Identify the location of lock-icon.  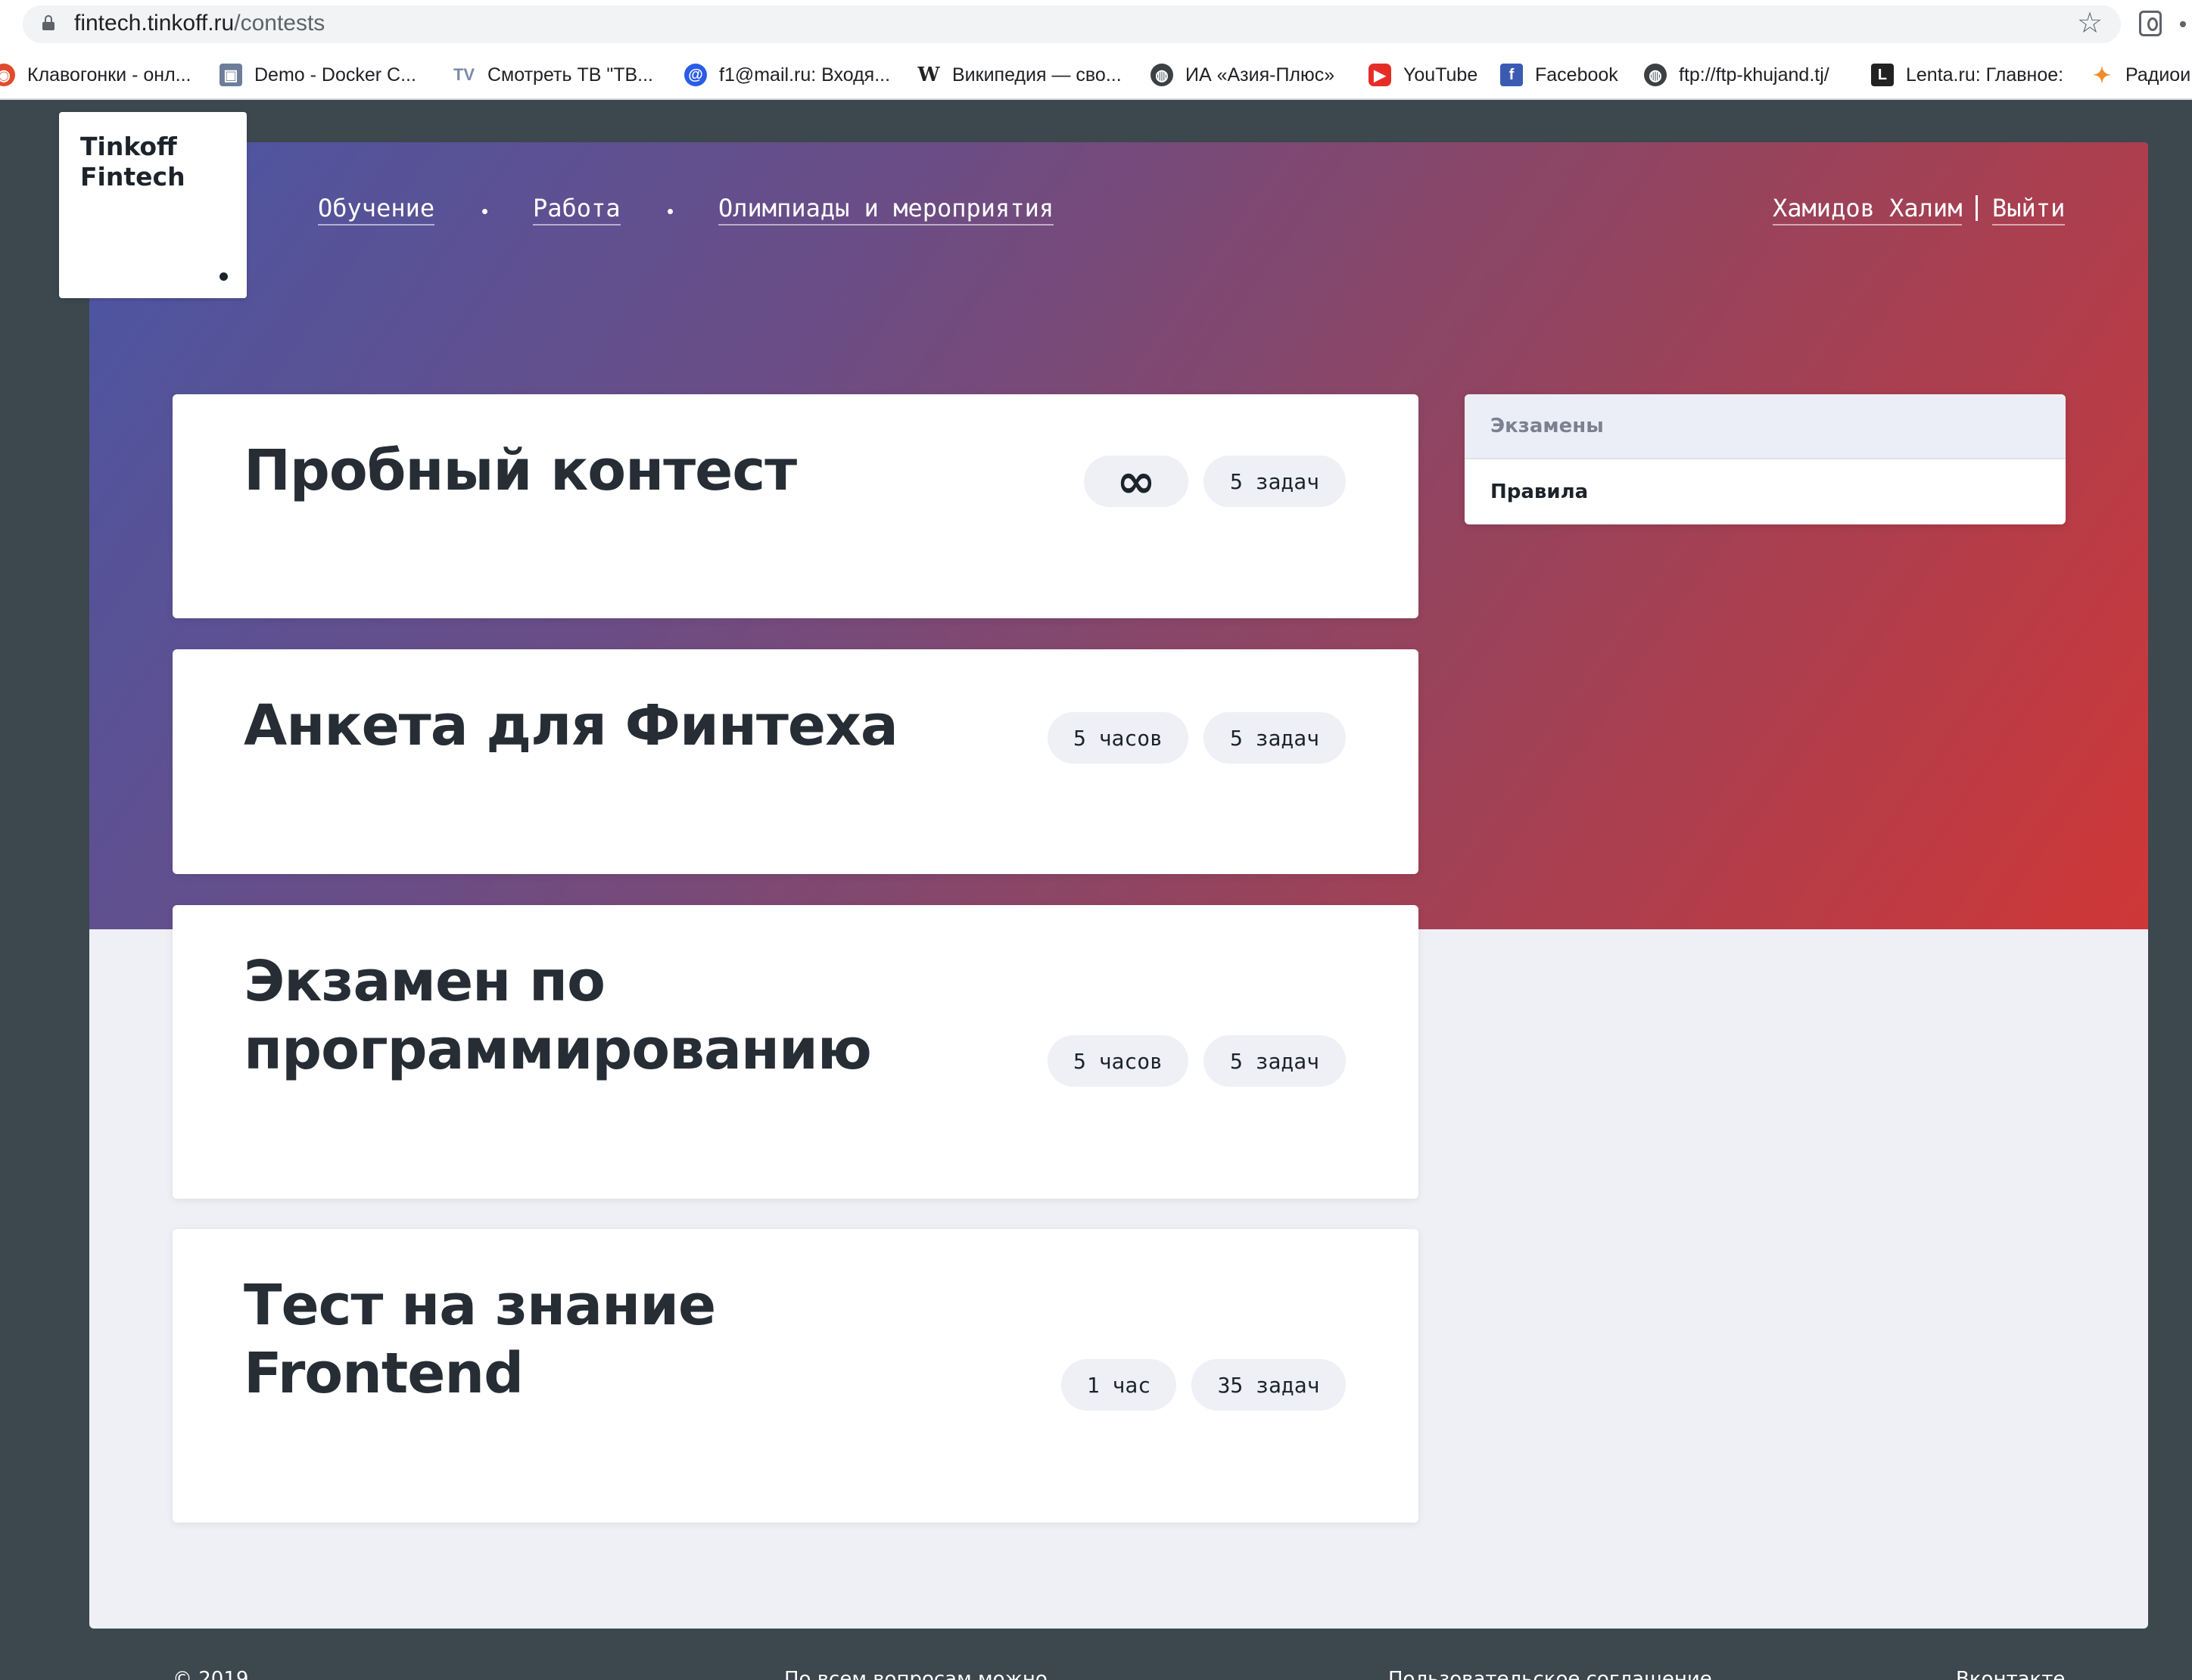
(48, 22).